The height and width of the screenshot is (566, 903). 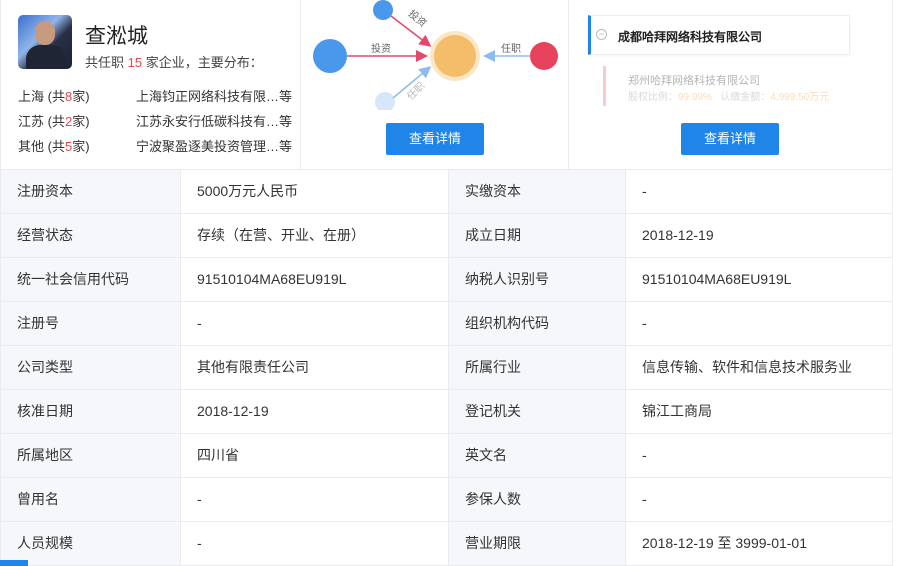 I want to click on table-row: 曾用名 - 参保人数 -, so click(x=446, y=500).